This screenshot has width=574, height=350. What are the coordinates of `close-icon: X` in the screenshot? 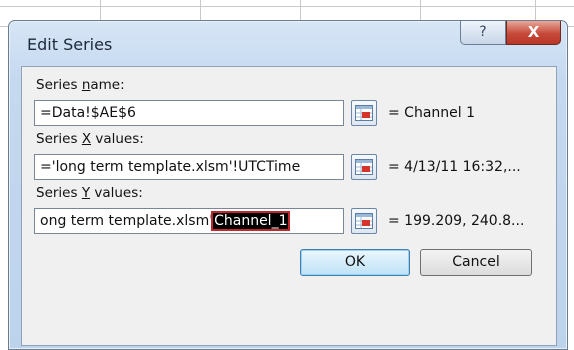 It's located at (533, 33).